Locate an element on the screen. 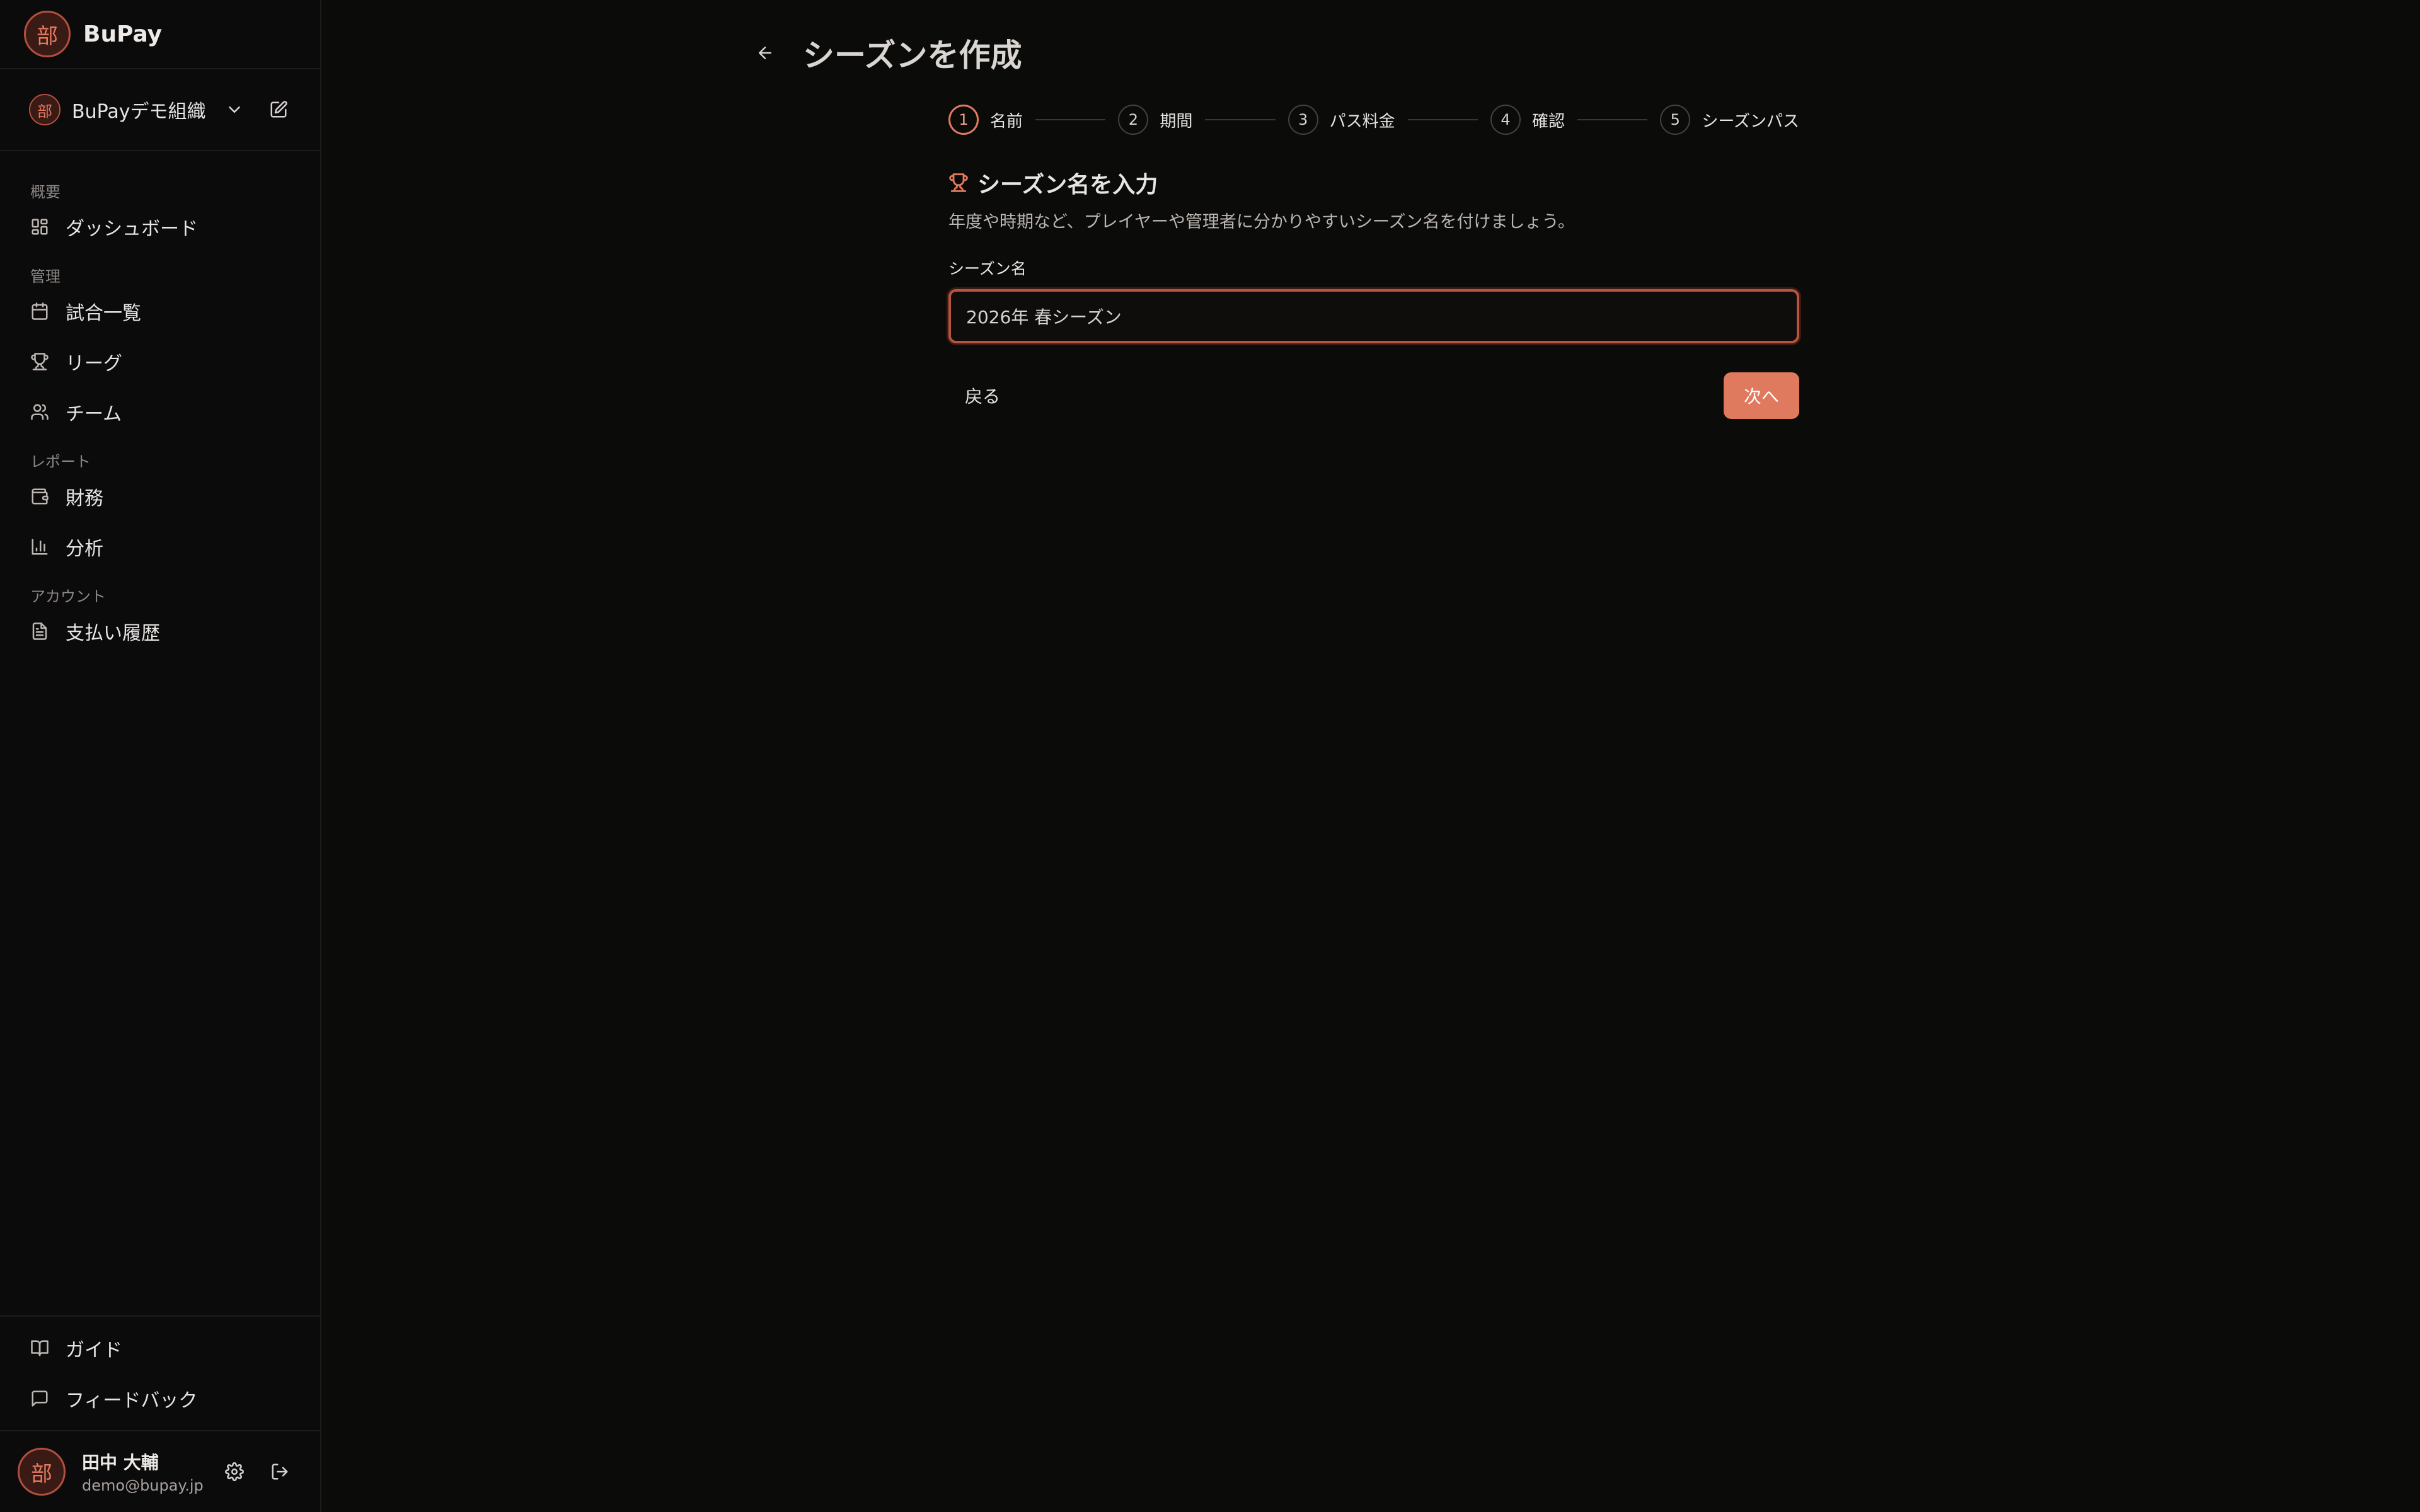 The image size is (2420, 1512). arrow-left-icon is located at coordinates (765, 53).